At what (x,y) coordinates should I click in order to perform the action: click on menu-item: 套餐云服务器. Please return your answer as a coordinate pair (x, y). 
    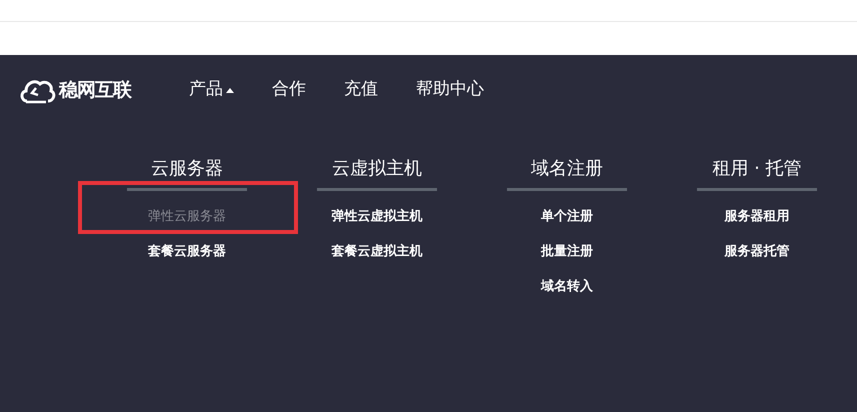
    Looking at the image, I should click on (187, 251).